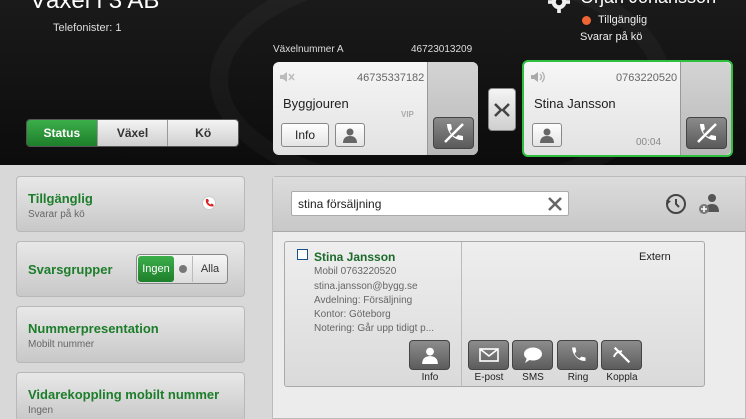  Describe the element at coordinates (533, 377) in the screenshot. I see `sms-label: SMS` at that location.